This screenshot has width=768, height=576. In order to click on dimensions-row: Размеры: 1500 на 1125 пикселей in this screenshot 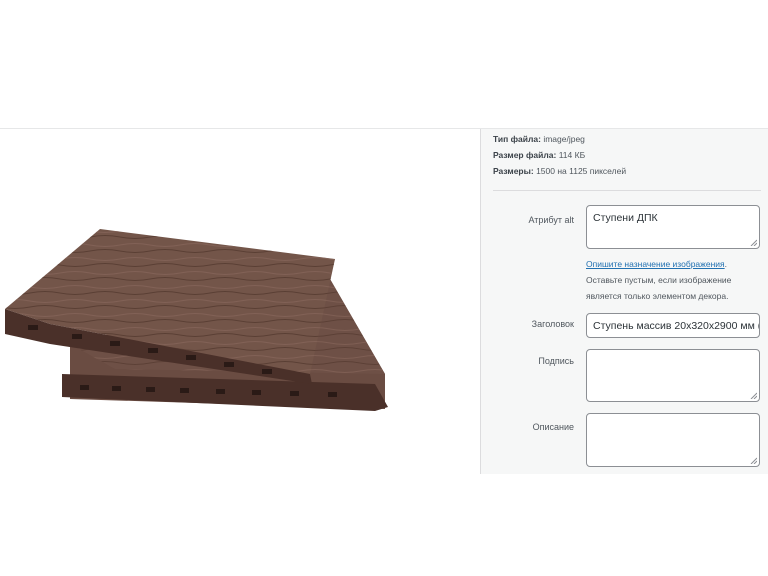, I will do `click(559, 171)`.